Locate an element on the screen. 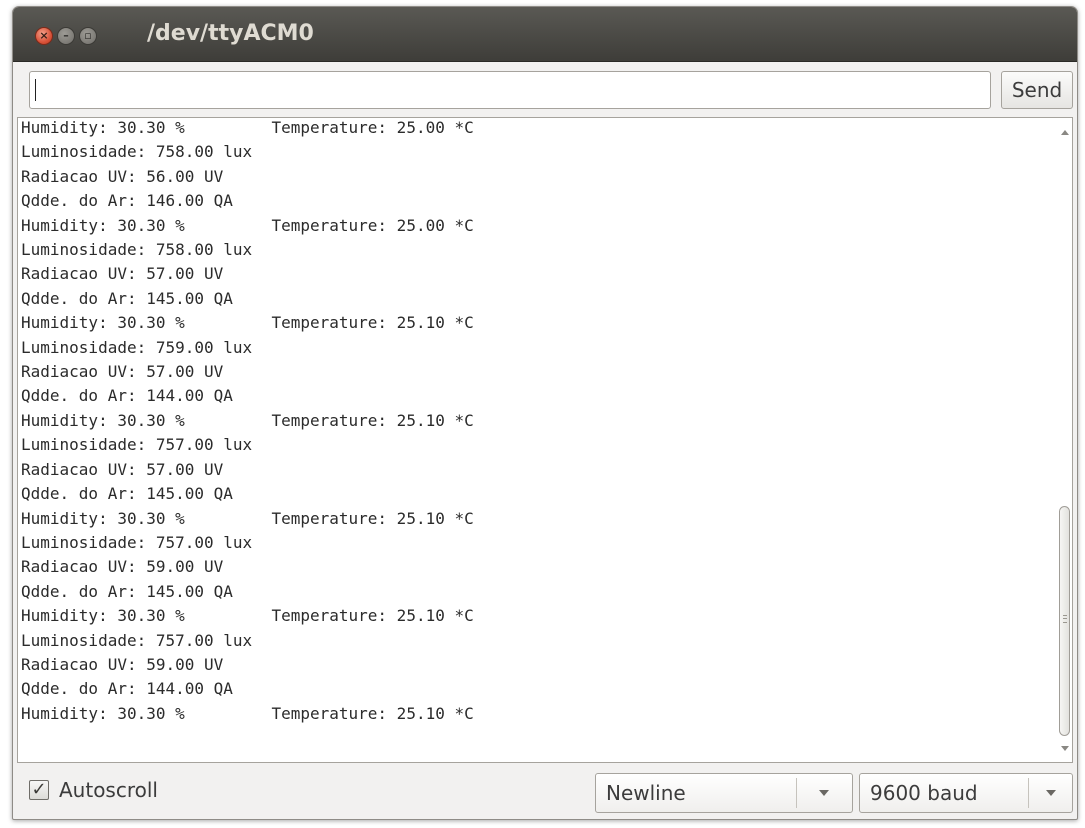  vertical-scrollbar is located at coordinates (1065, 440).